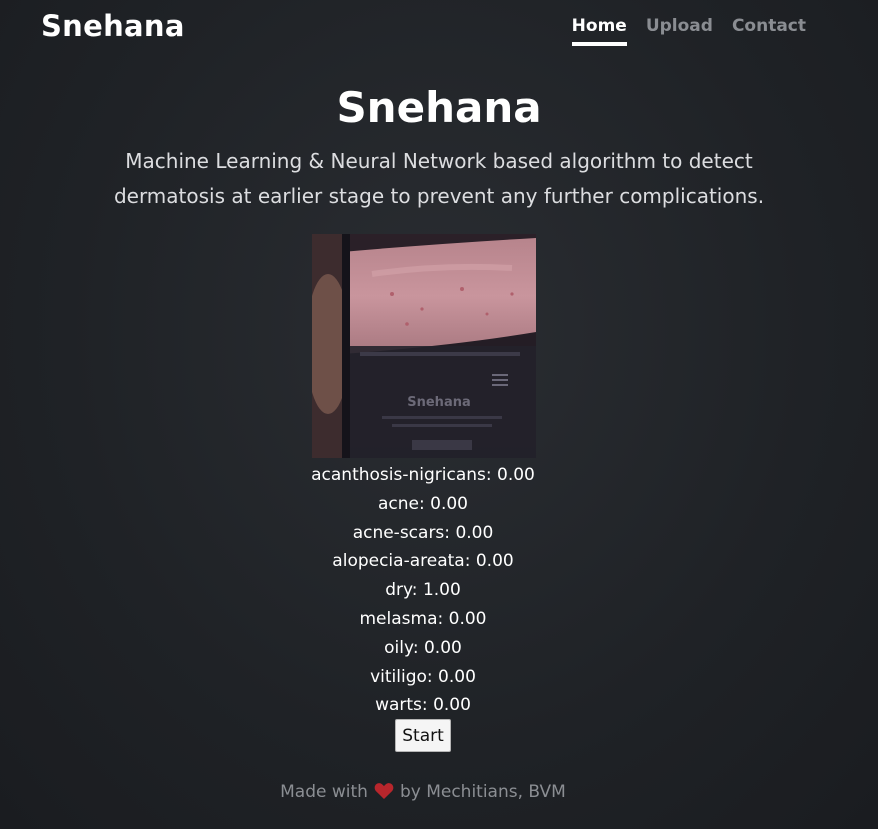 This screenshot has width=878, height=829. What do you see at coordinates (679, 31) in the screenshot?
I see `nav-link-upload: Upload` at bounding box center [679, 31].